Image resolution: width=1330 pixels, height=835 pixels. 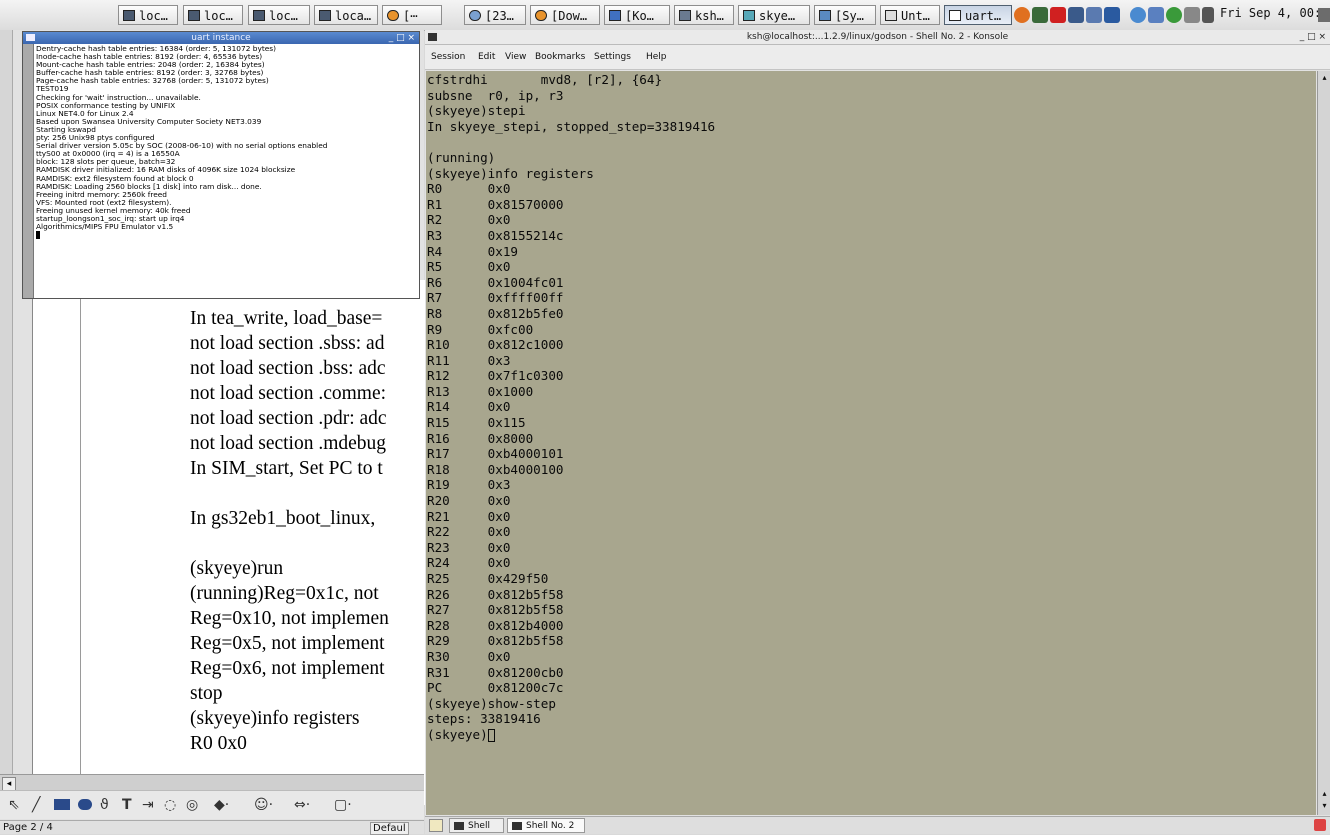 I want to click on terminal-line: R17 0xb4000101, so click(x=495, y=454).